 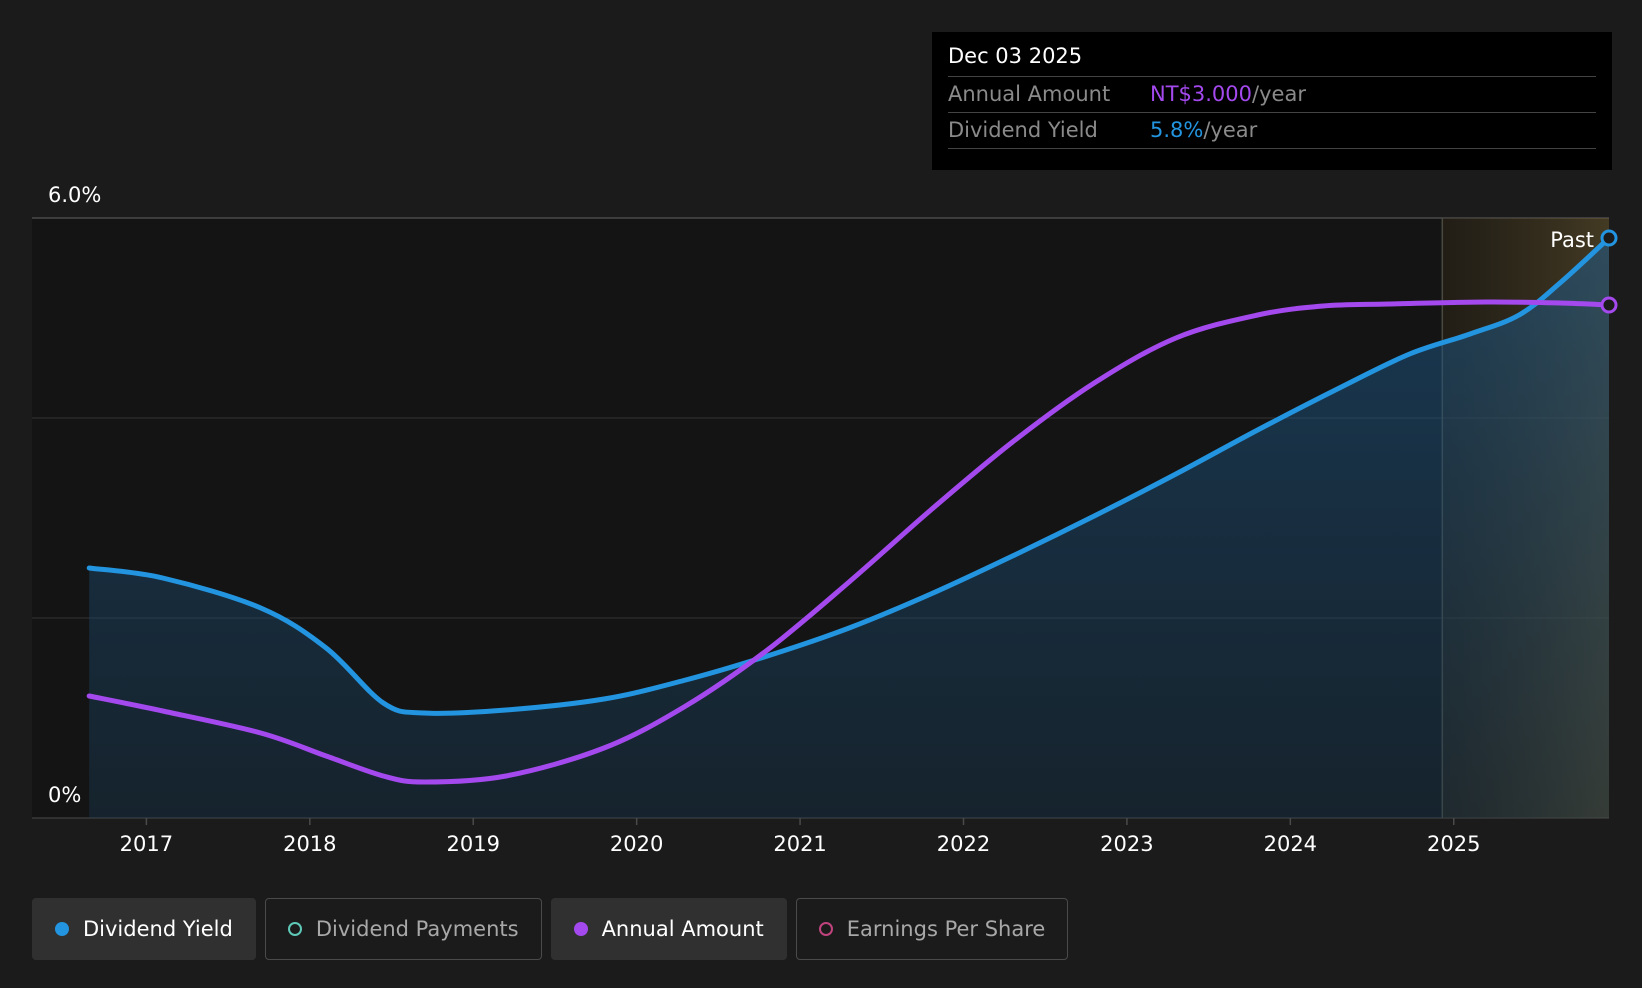 What do you see at coordinates (1609, 305) in the screenshot?
I see `annual-amount-end-marker` at bounding box center [1609, 305].